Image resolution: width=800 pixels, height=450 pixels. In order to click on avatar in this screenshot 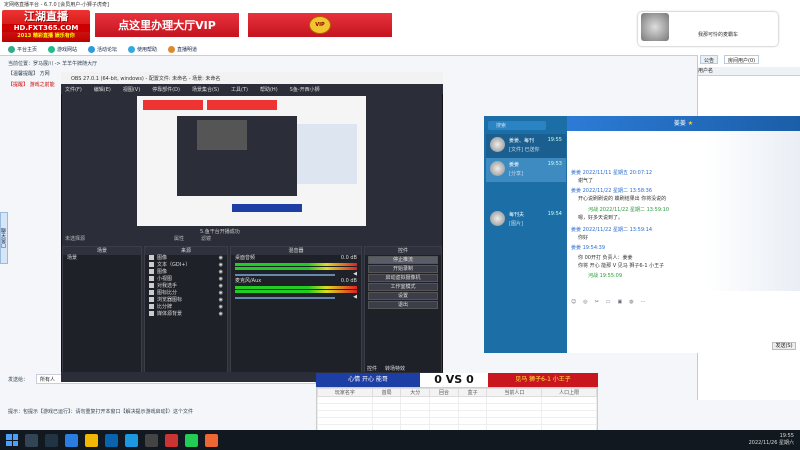, I will do `click(497, 168)`.